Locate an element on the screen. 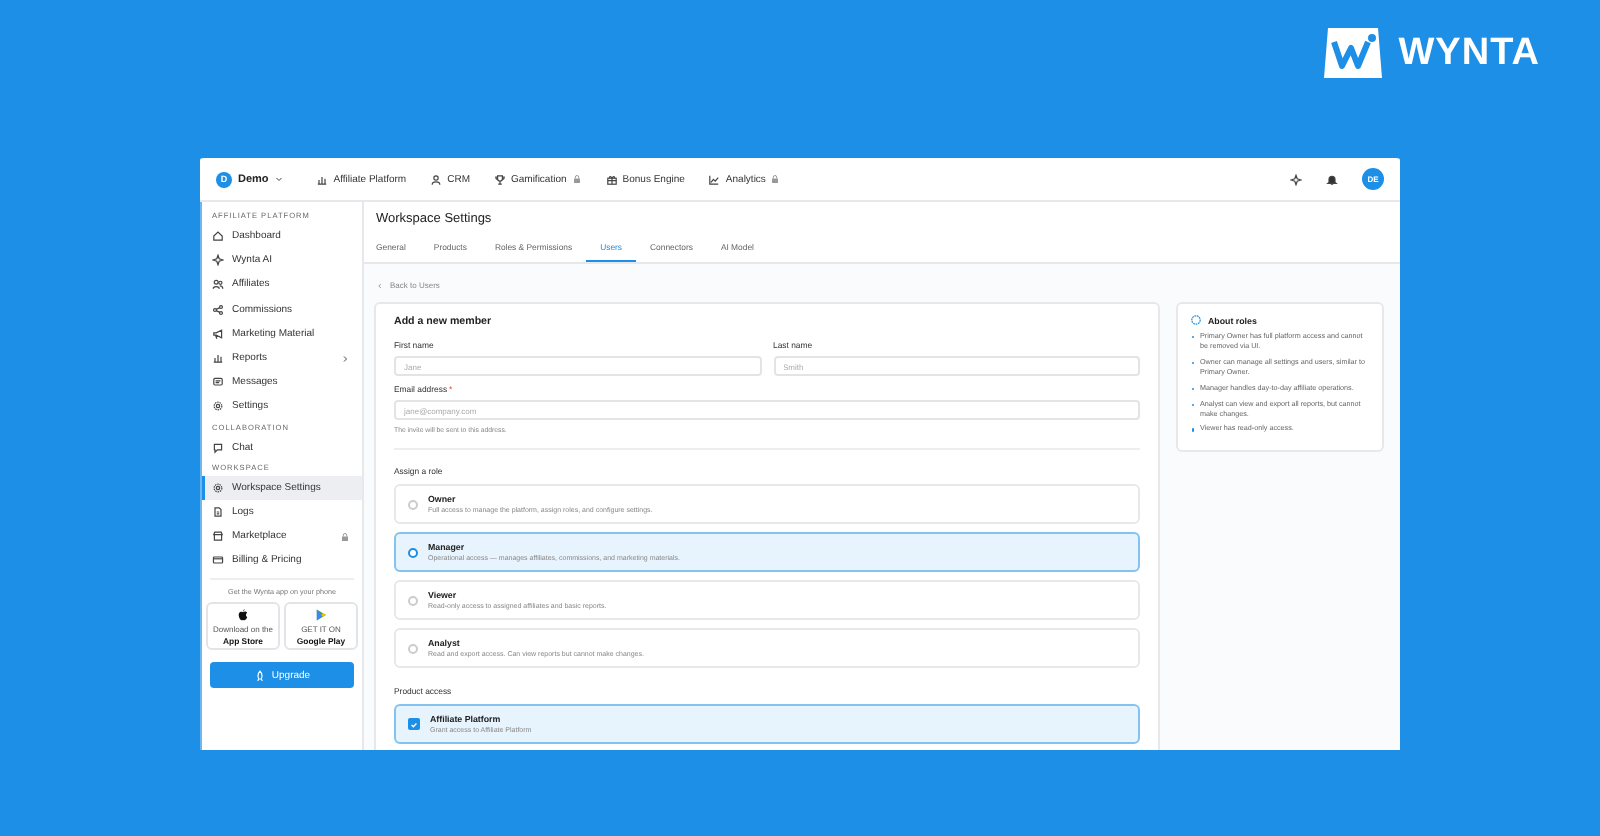  logo-icon is located at coordinates (1353, 53).